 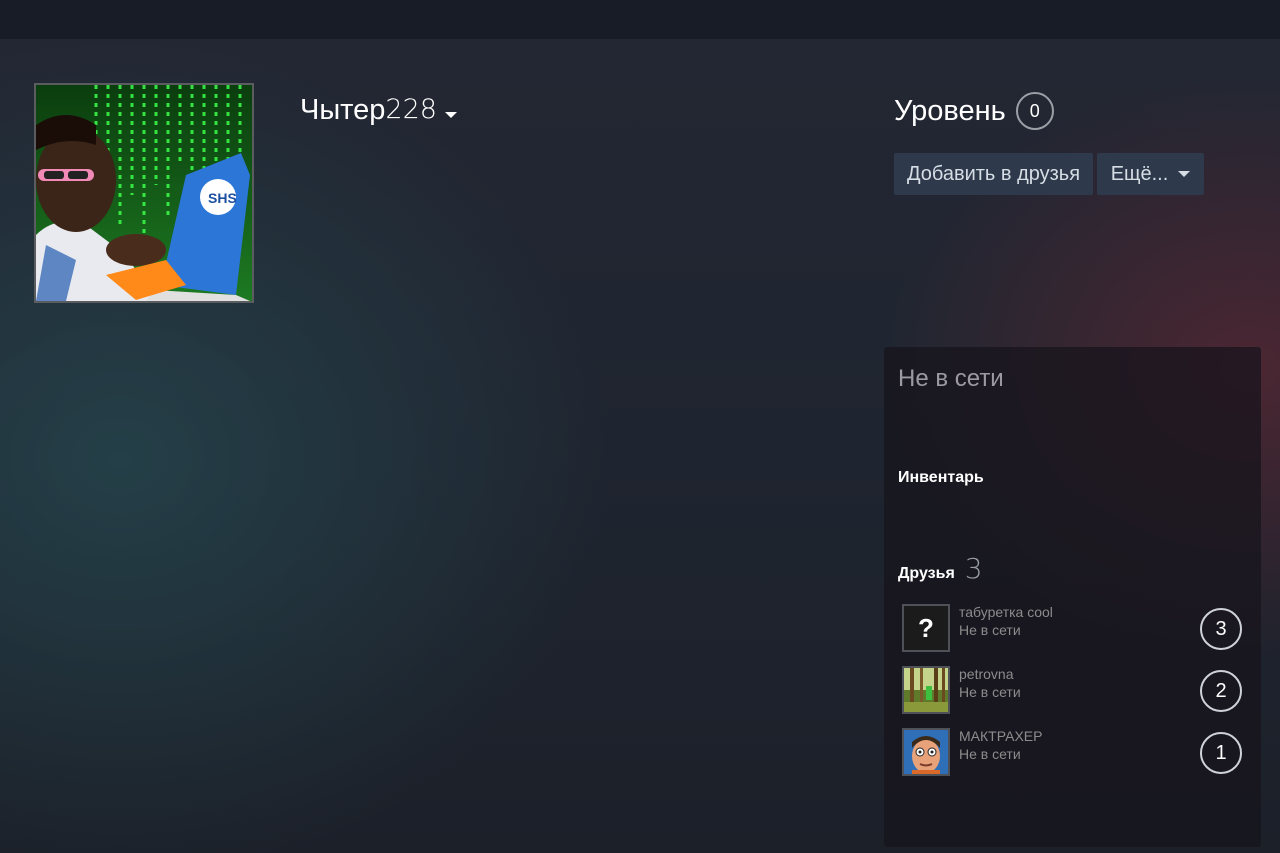 What do you see at coordinates (1221, 629) in the screenshot?
I see `friend-level-badge: 3` at bounding box center [1221, 629].